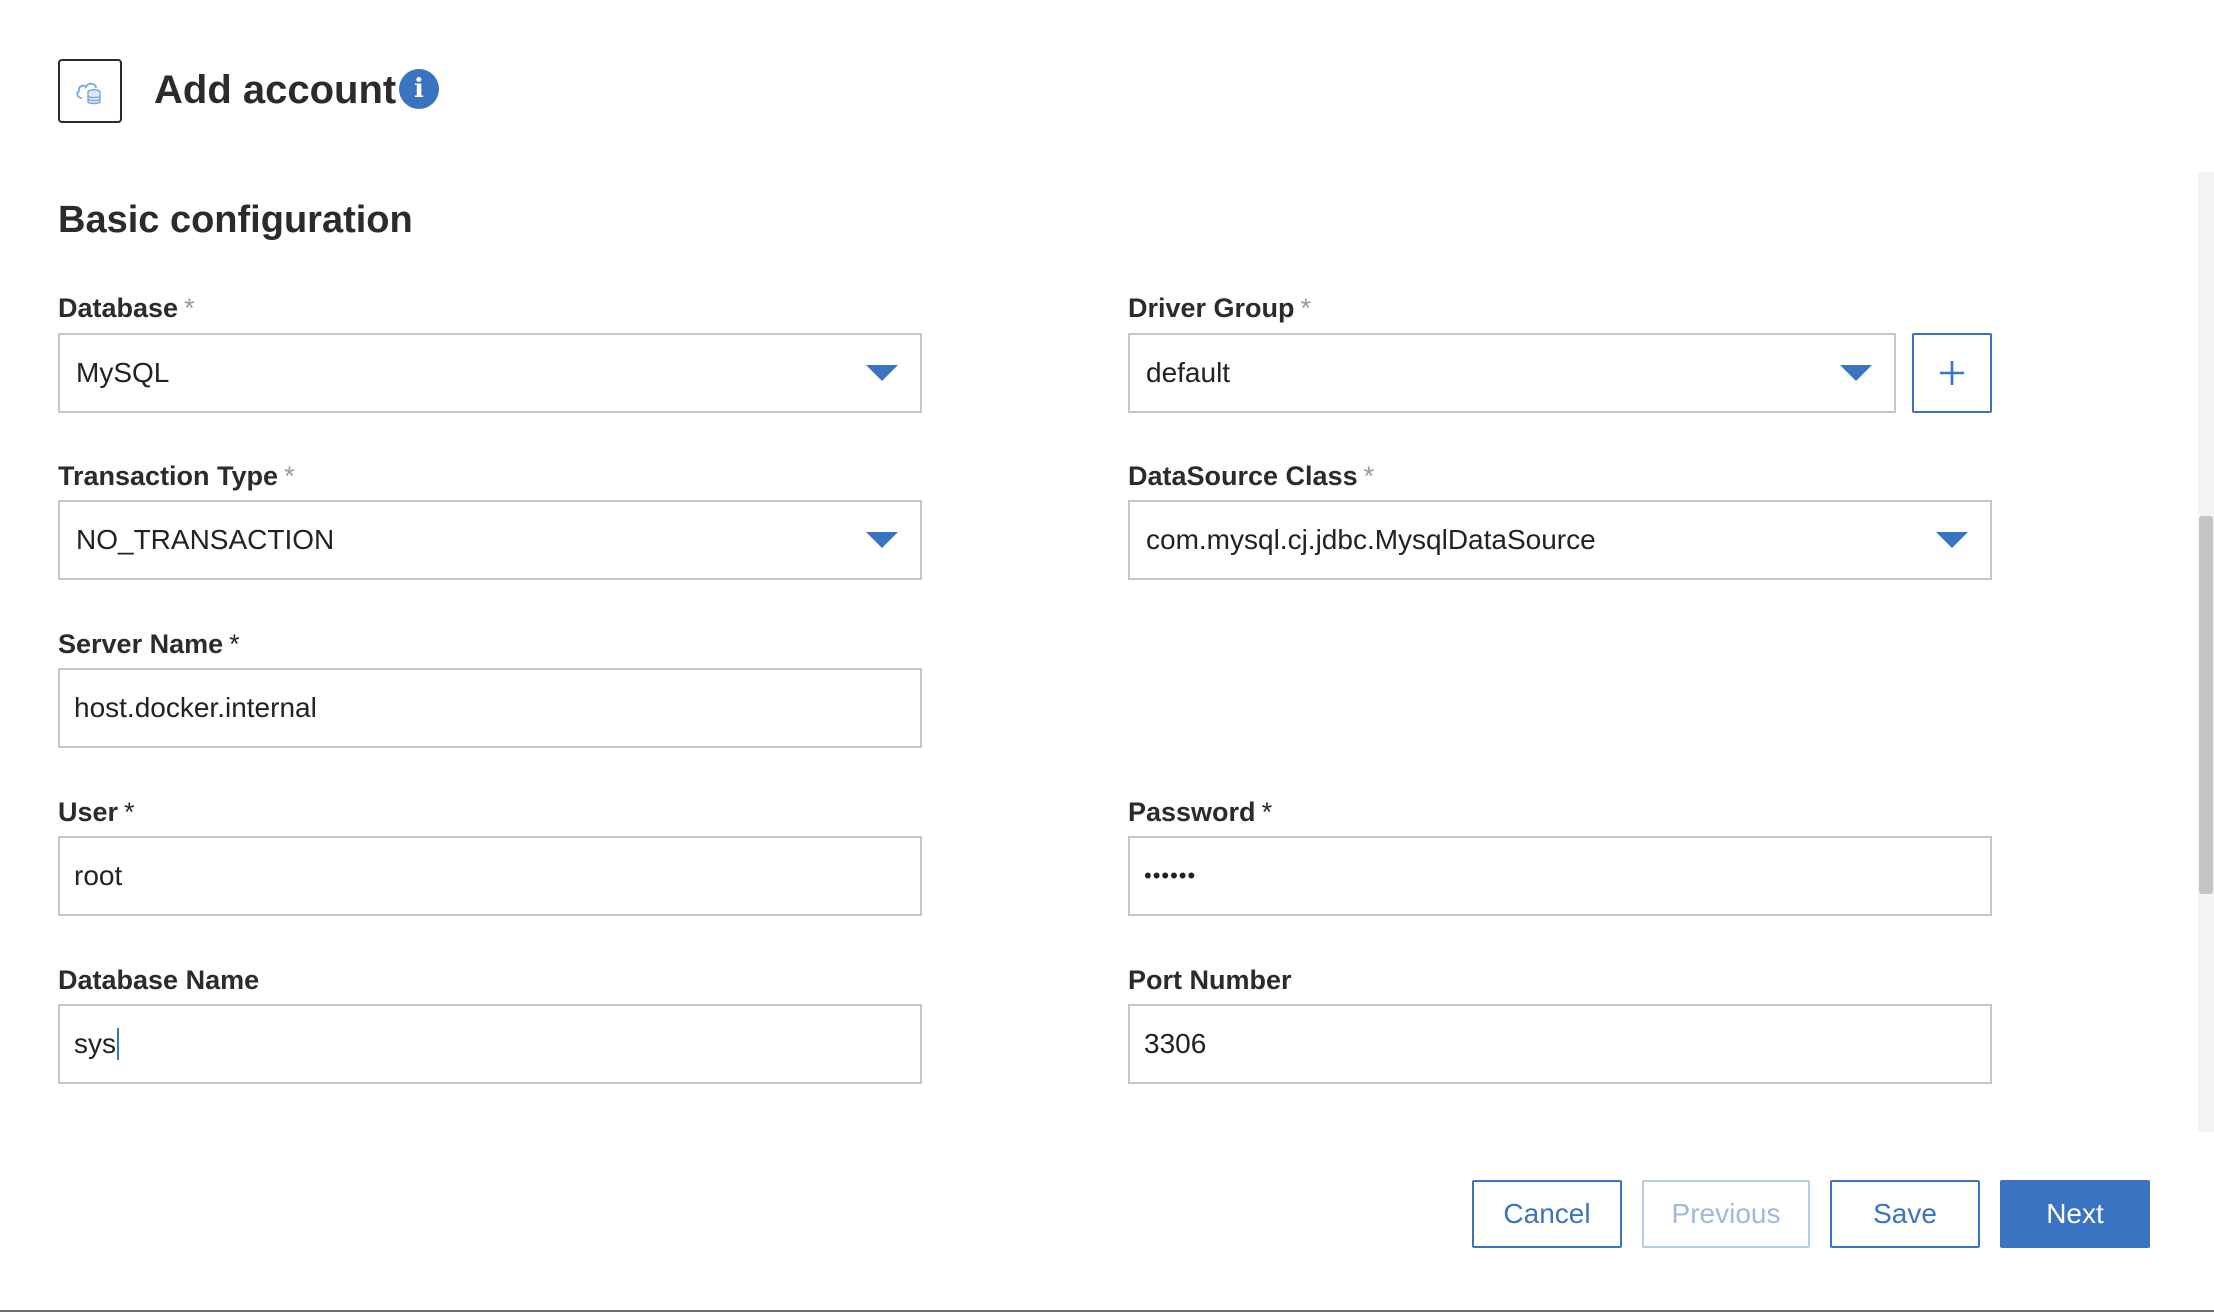 This screenshot has width=2214, height=1314. I want to click on server-name-label: Server Name *, so click(149, 644).